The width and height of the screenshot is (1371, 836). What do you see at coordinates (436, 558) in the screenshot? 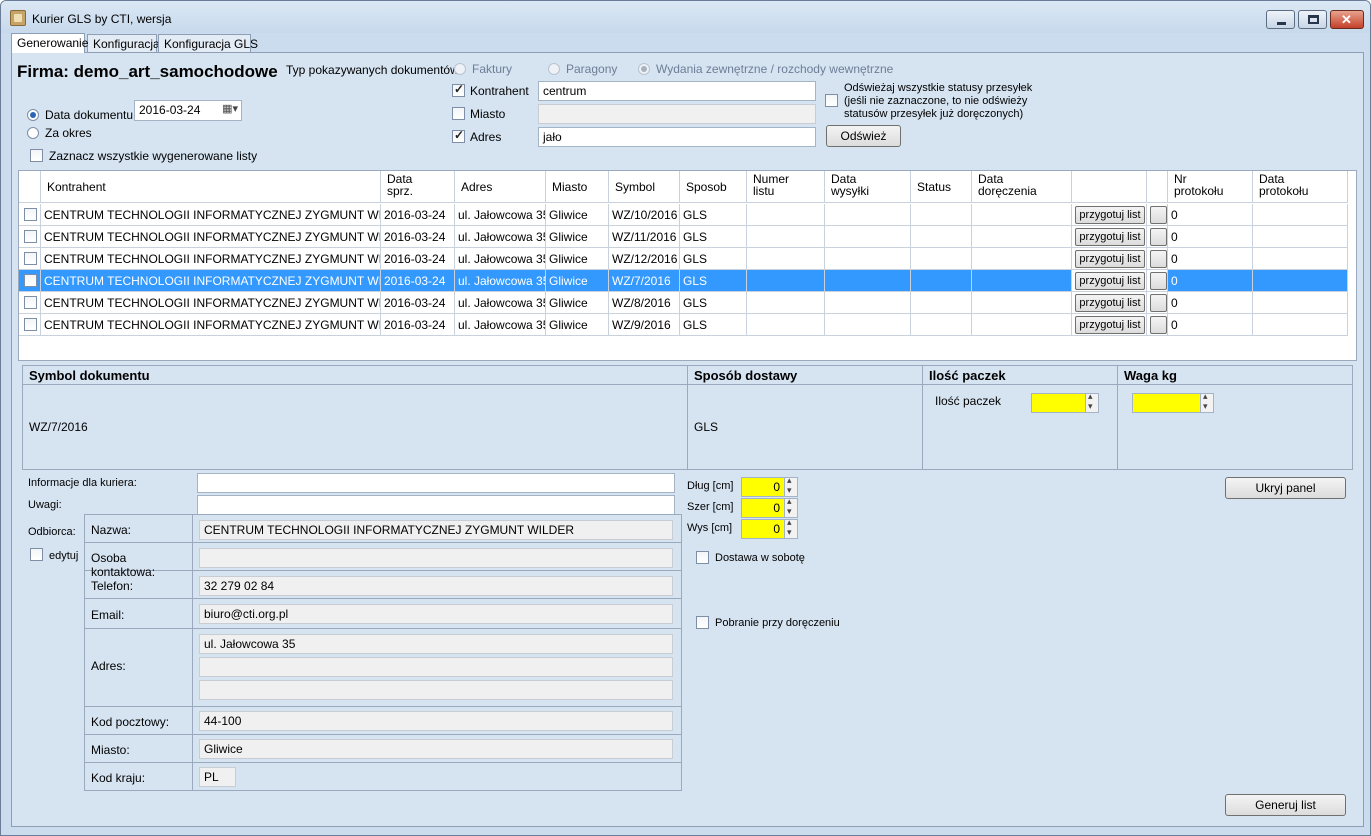
I see `osoba-input` at bounding box center [436, 558].